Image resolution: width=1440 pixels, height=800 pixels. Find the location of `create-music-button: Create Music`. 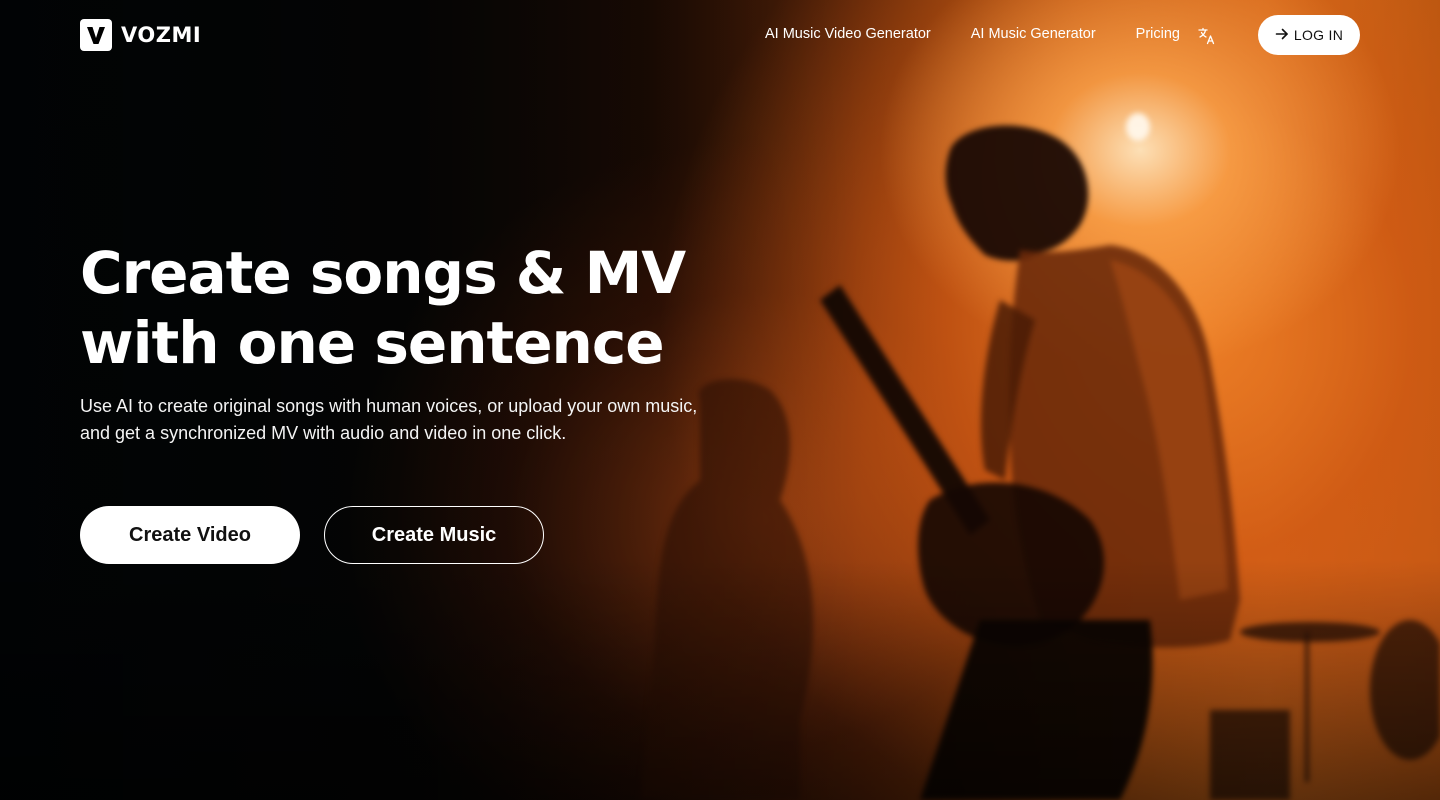

create-music-button: Create Music is located at coordinates (434, 535).